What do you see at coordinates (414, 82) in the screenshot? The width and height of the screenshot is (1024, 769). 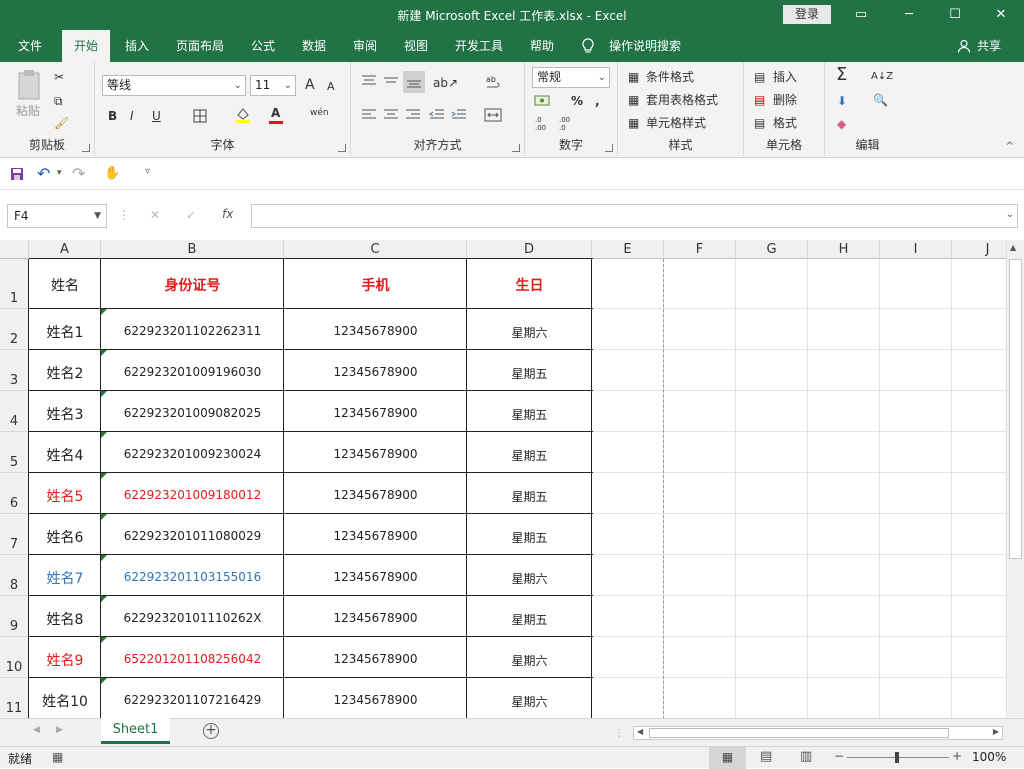 I see `bottom-align-icon` at bounding box center [414, 82].